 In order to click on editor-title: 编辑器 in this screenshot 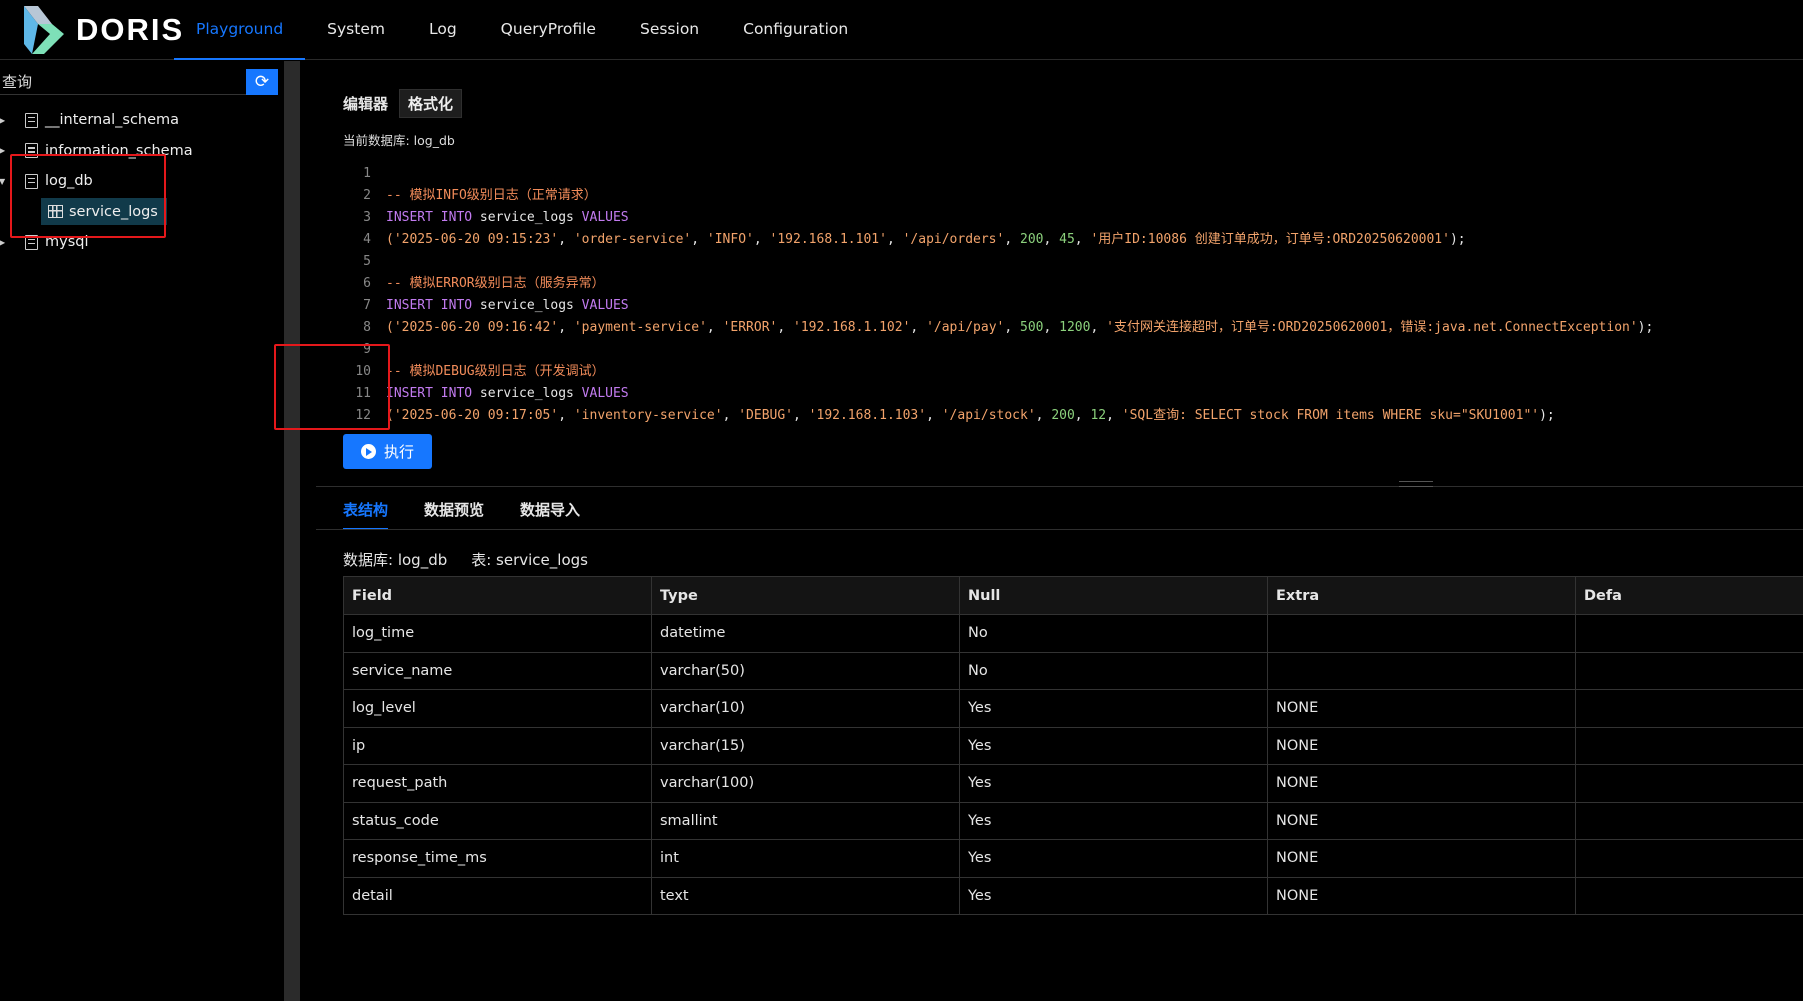, I will do `click(366, 104)`.